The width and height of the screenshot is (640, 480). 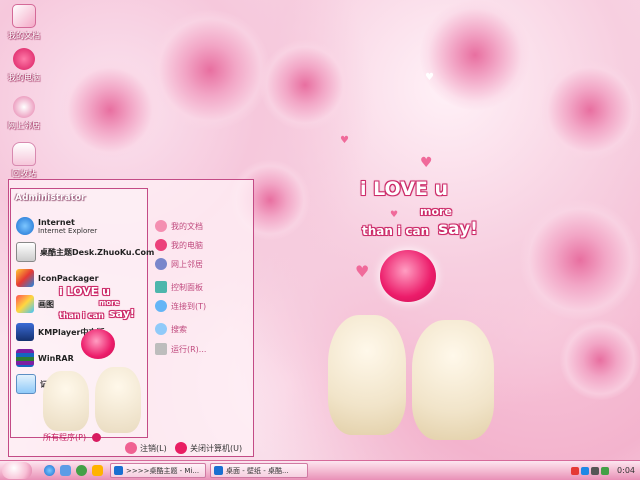 I want to click on place-item-control-panel: 控制面板, so click(x=179, y=287).